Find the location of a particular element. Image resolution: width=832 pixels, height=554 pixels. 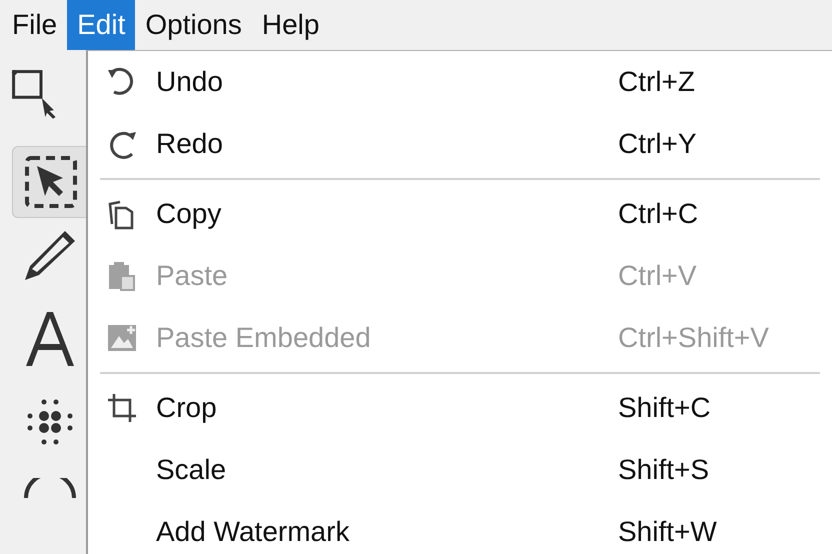

menu-item: Redo Ctrl+Y is located at coordinates (460, 144).